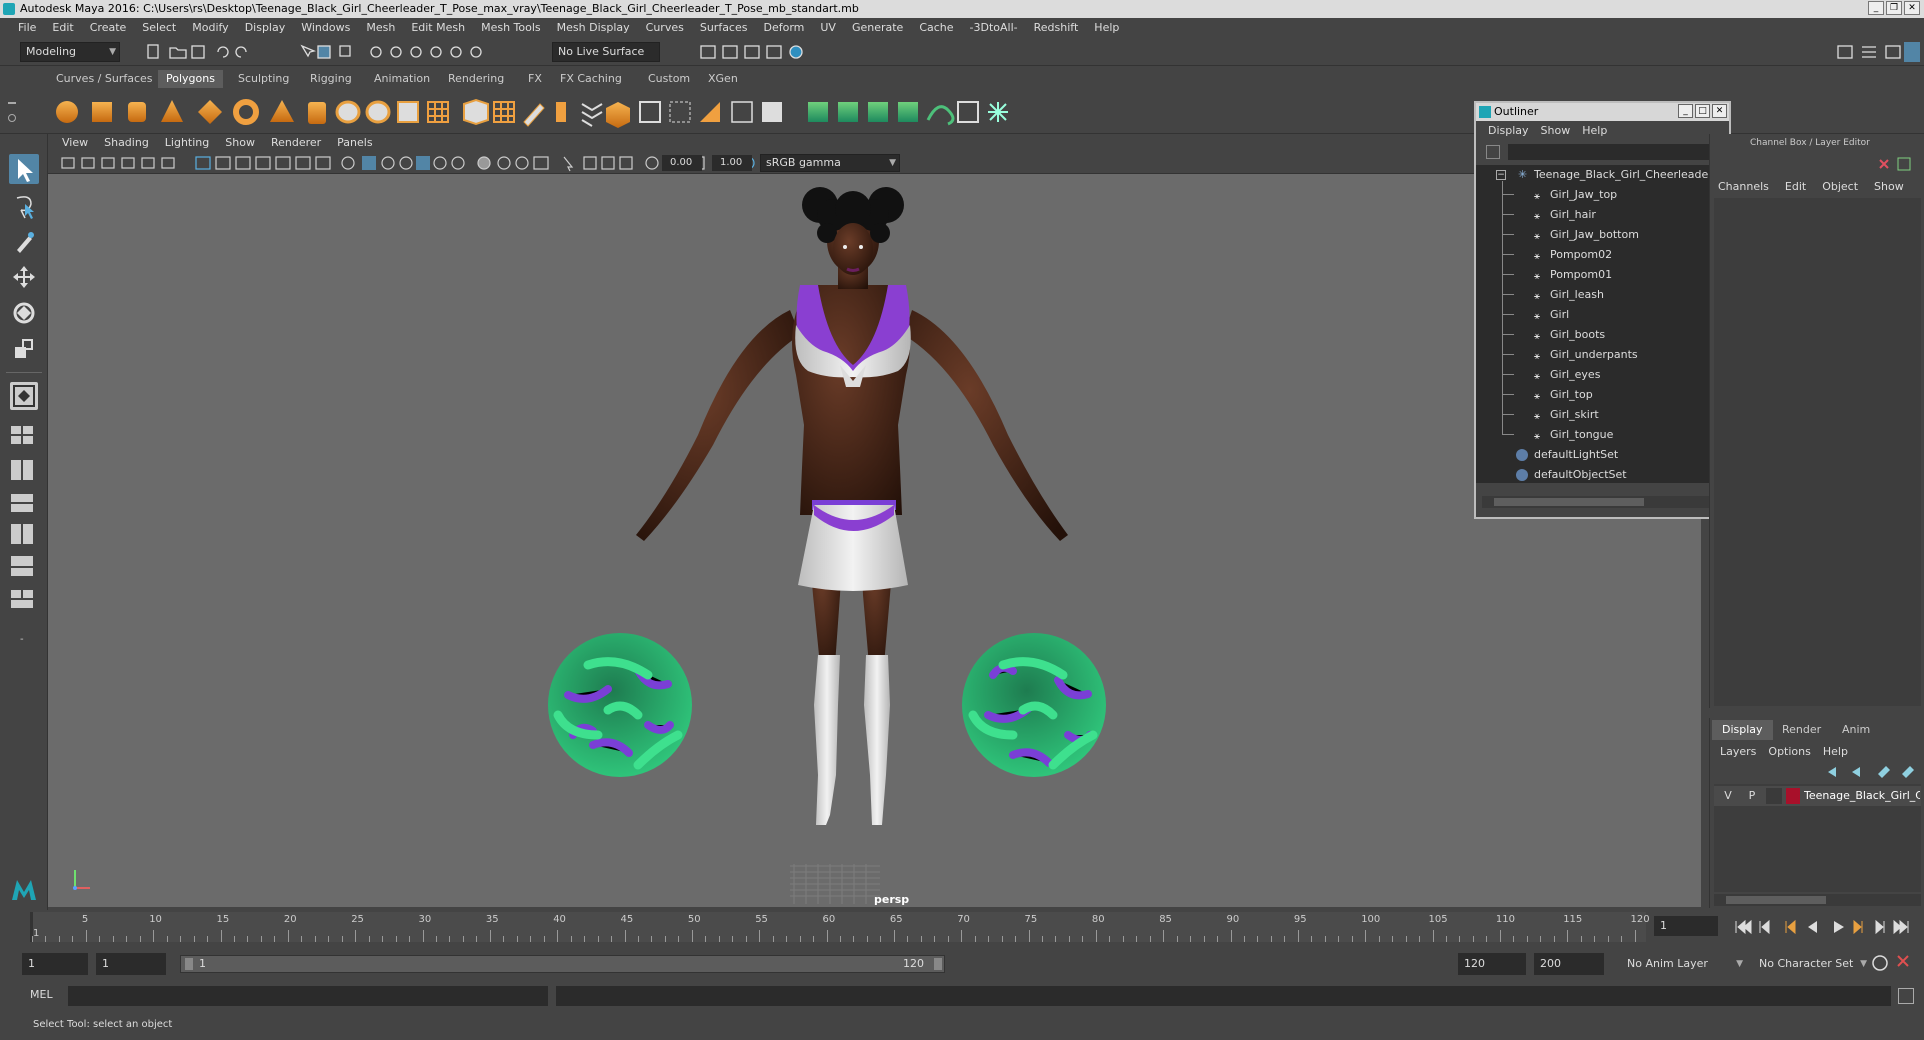 This screenshot has width=1924, height=1040. What do you see at coordinates (41, 994) in the screenshot?
I see `script-language-label: MEL` at bounding box center [41, 994].